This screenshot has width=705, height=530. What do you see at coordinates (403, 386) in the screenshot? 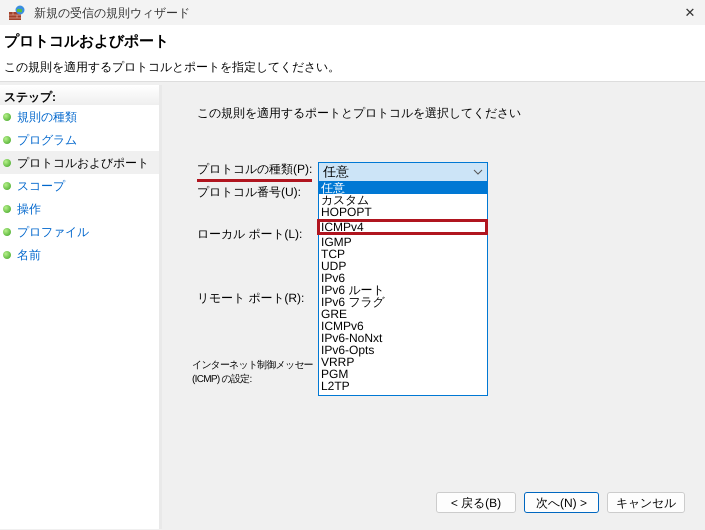
I see `dropdown-option: L2TP` at bounding box center [403, 386].